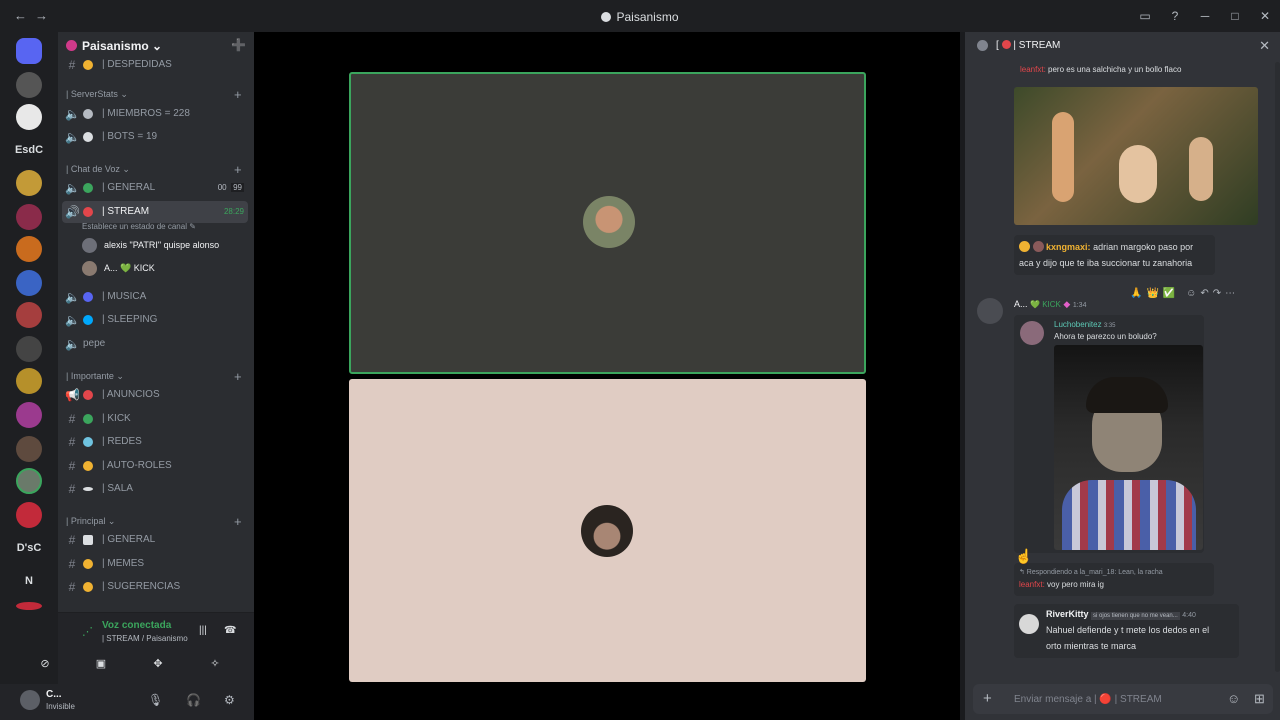 The width and height of the screenshot is (1280, 720). What do you see at coordinates (29, 581) in the screenshot?
I see `server-icon-text: N` at bounding box center [29, 581].